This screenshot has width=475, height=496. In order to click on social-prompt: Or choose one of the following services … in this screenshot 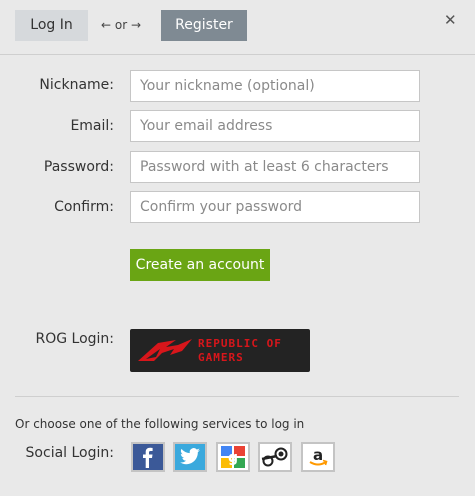, I will do `click(160, 424)`.